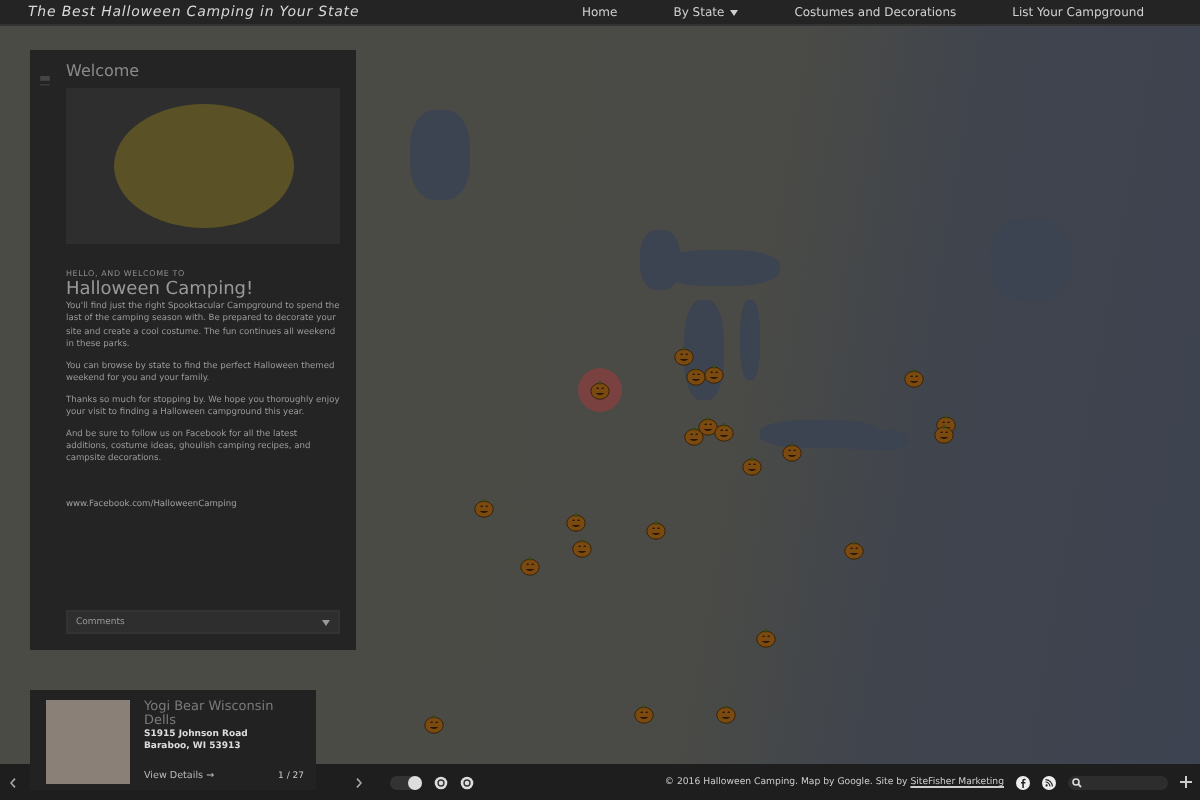 The height and width of the screenshot is (800, 1200). What do you see at coordinates (441, 782) in the screenshot?
I see `circle-icon` at bounding box center [441, 782].